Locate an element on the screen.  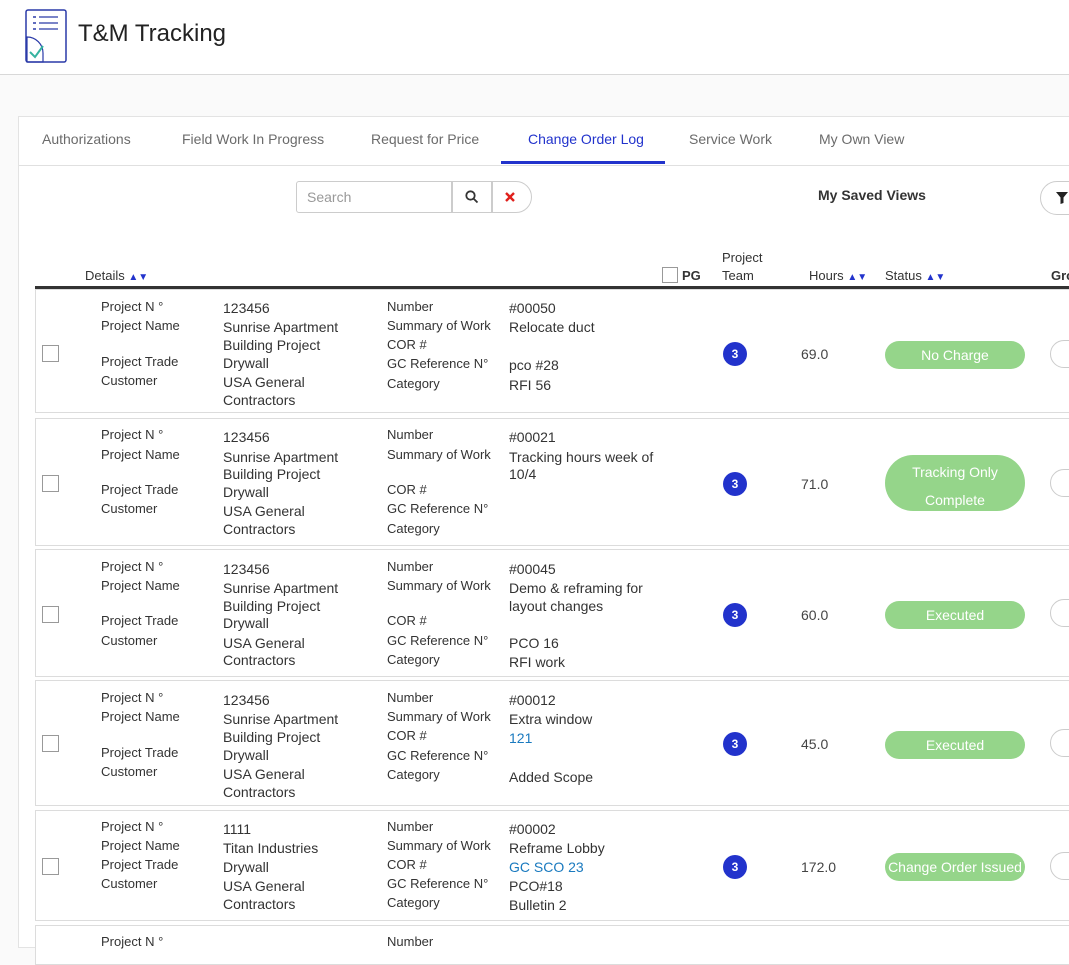
summary-value: Tracking hours week of is located at coordinates (581, 457).